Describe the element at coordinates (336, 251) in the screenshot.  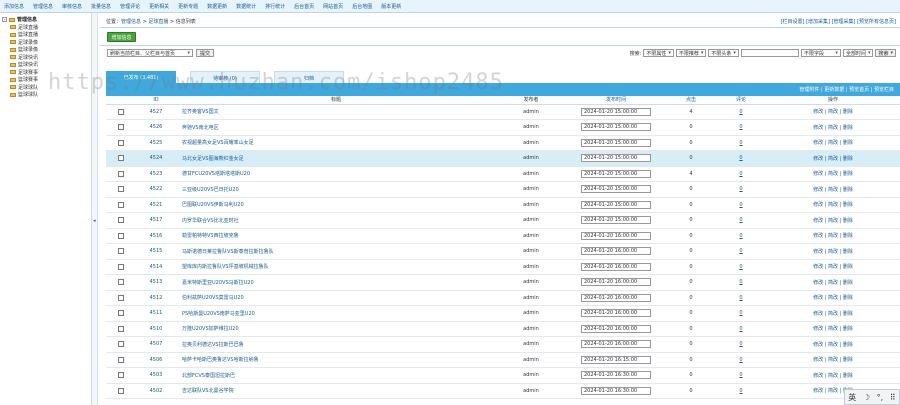
I see `row-title-link: 马斯诺德日莱拉鲁队VS斯泰普拉斯拉鲁队` at that location.